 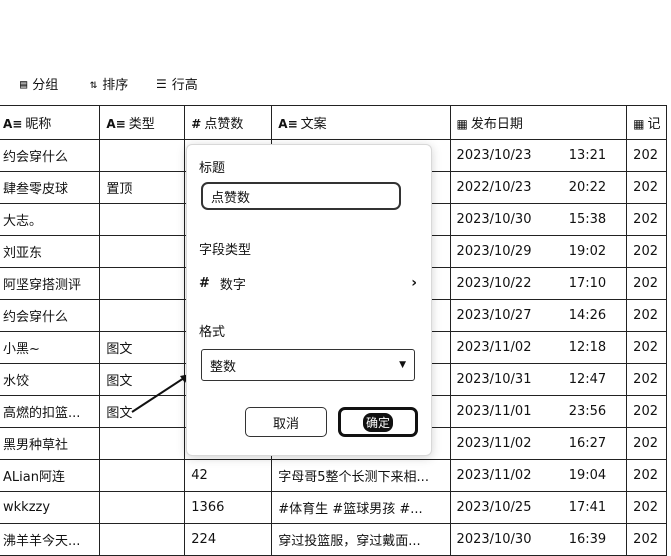 What do you see at coordinates (228, 507) in the screenshot?
I see `likes-cell: 1366` at bounding box center [228, 507].